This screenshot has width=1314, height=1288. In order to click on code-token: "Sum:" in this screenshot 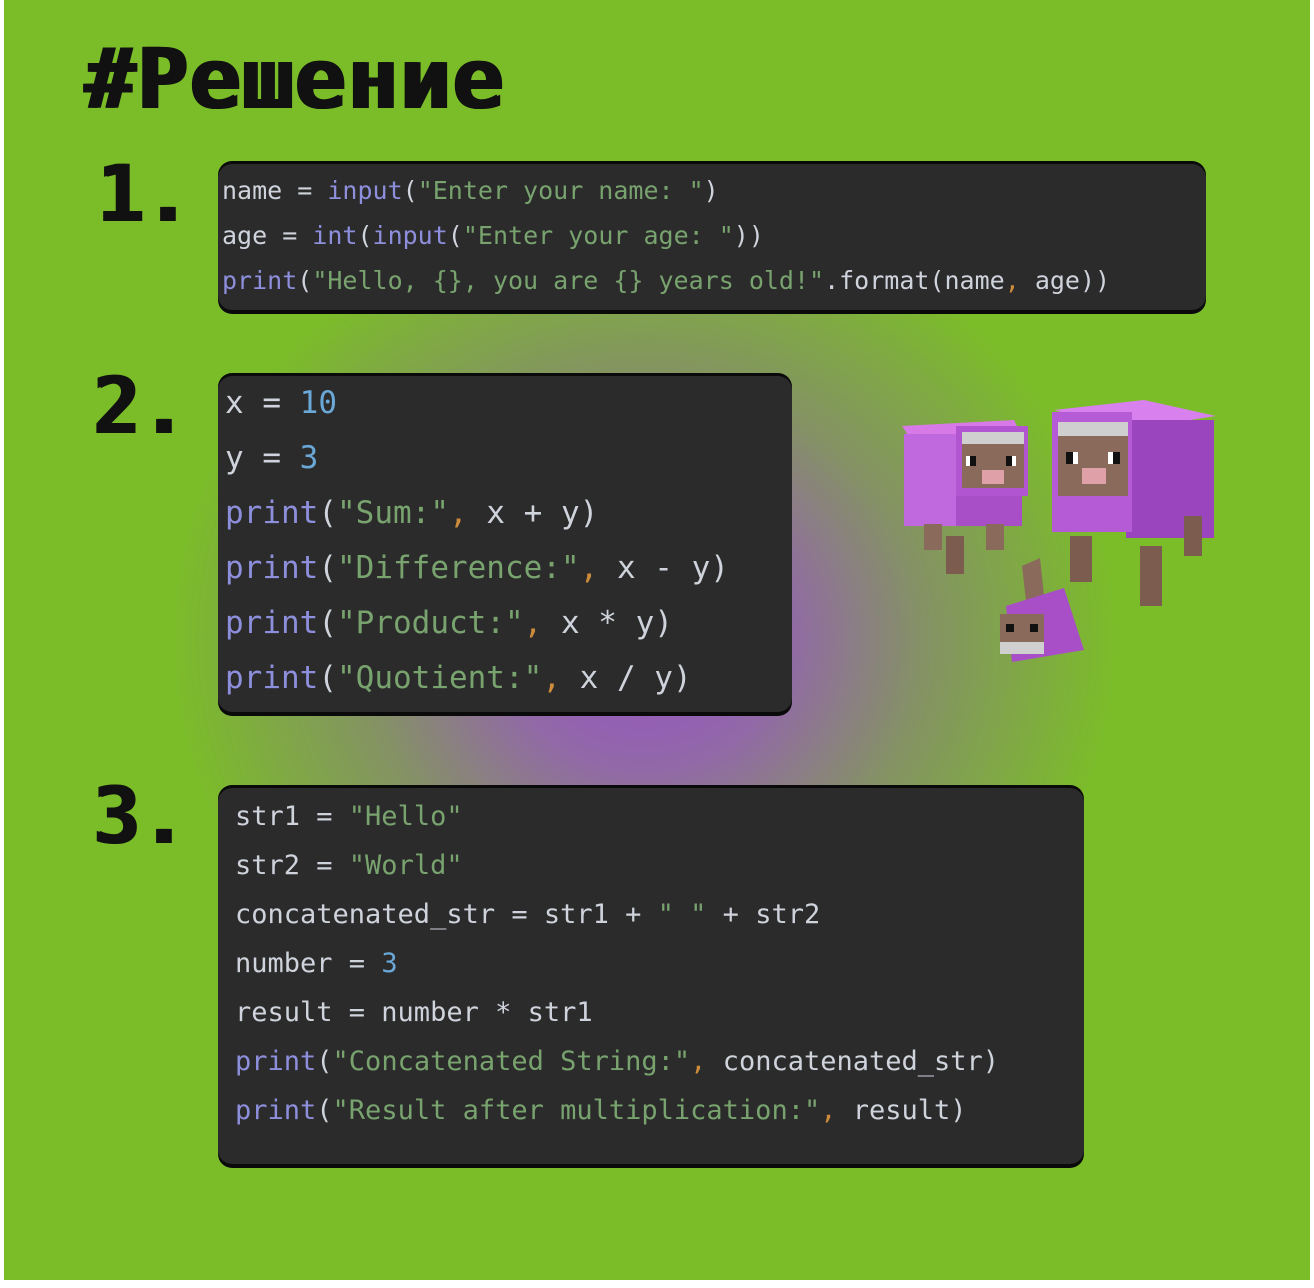, I will do `click(393, 513)`.